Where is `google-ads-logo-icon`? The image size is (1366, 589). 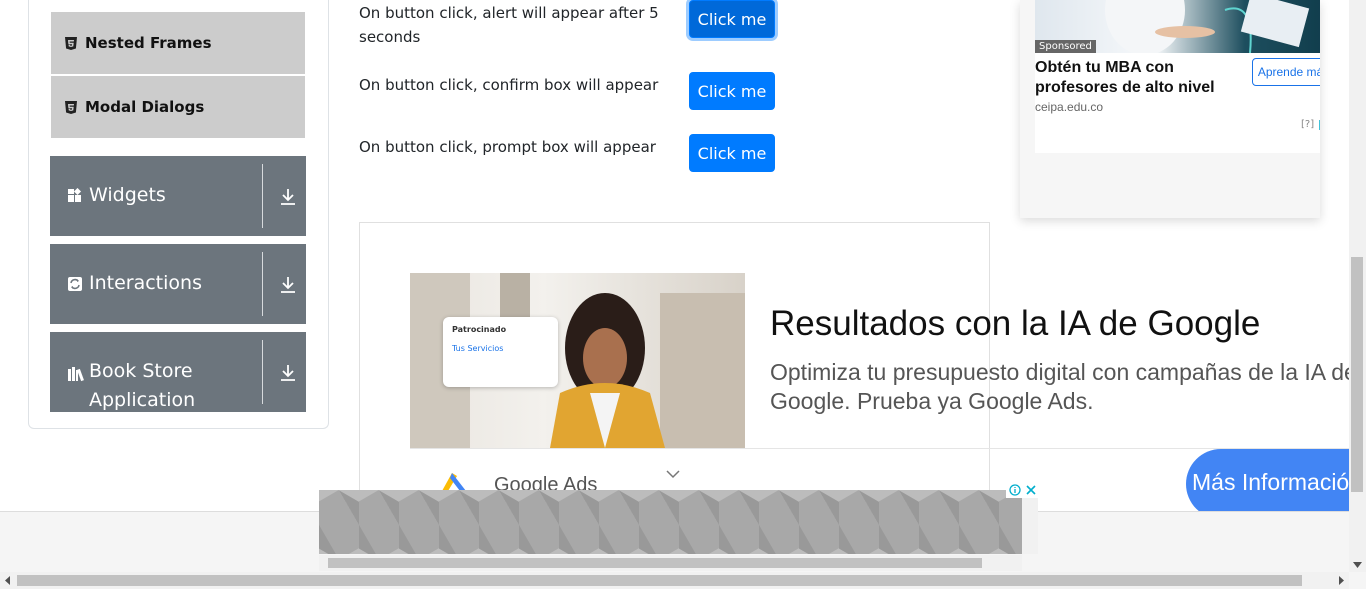 google-ads-logo-icon is located at coordinates (454, 482).